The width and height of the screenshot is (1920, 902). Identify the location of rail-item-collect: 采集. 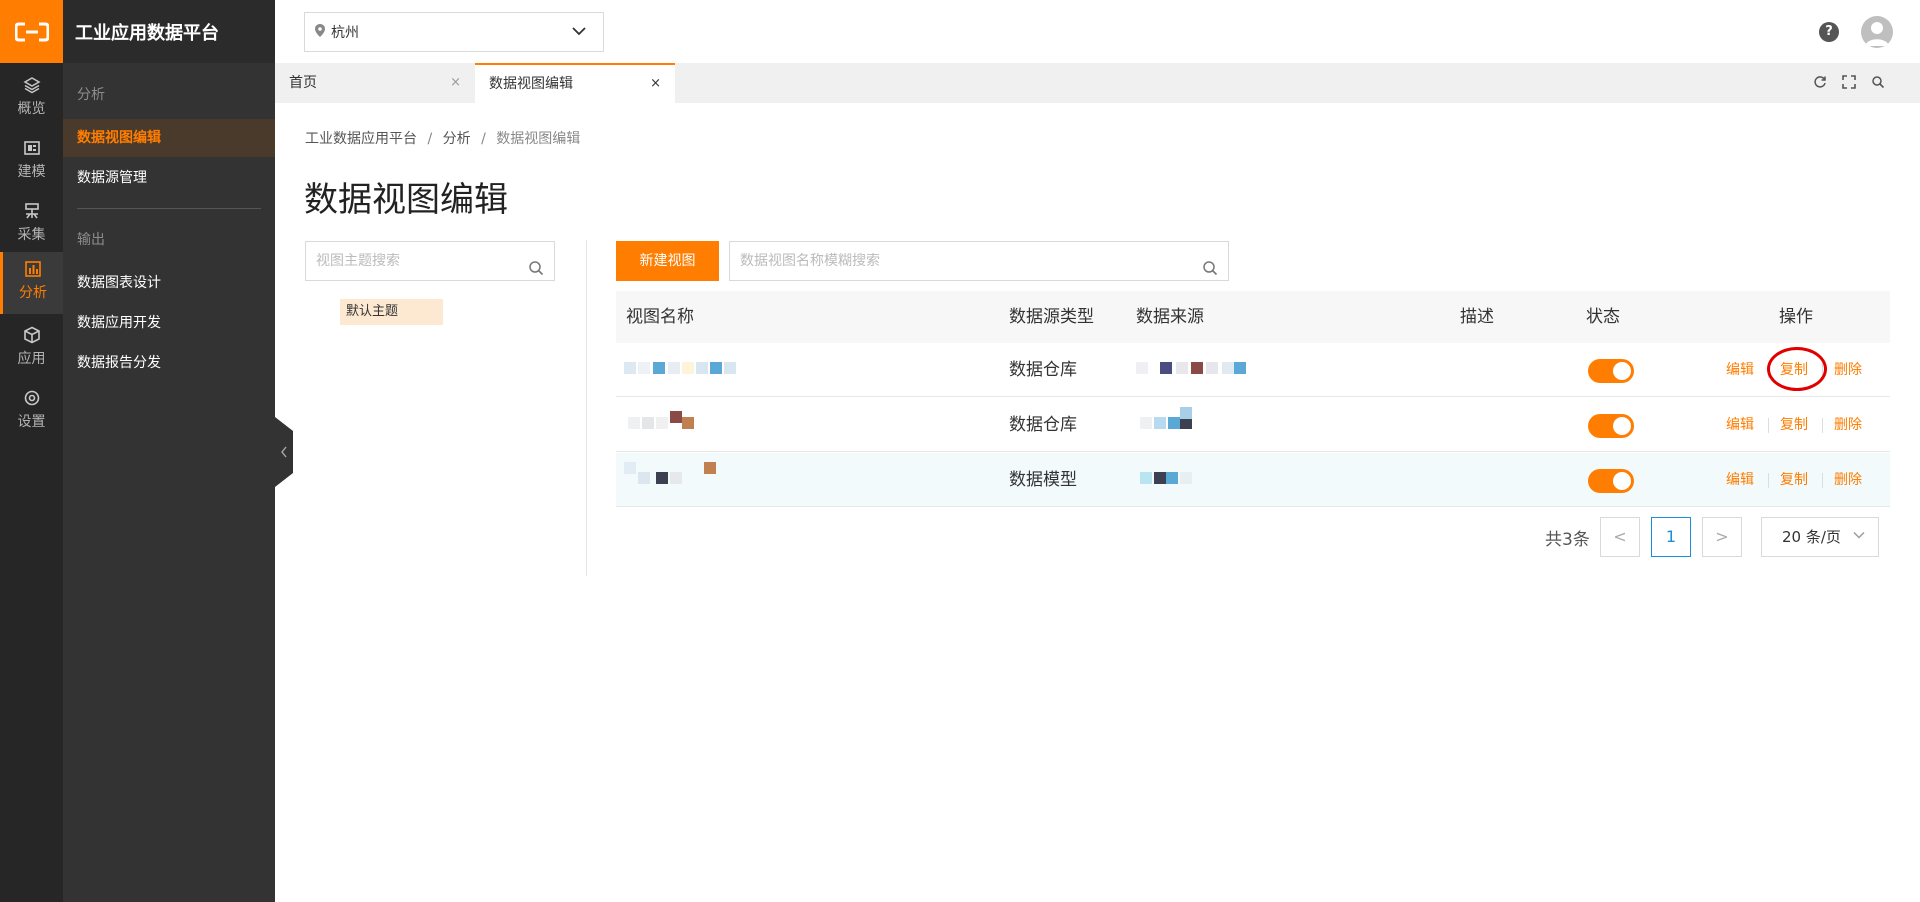
(31, 225).